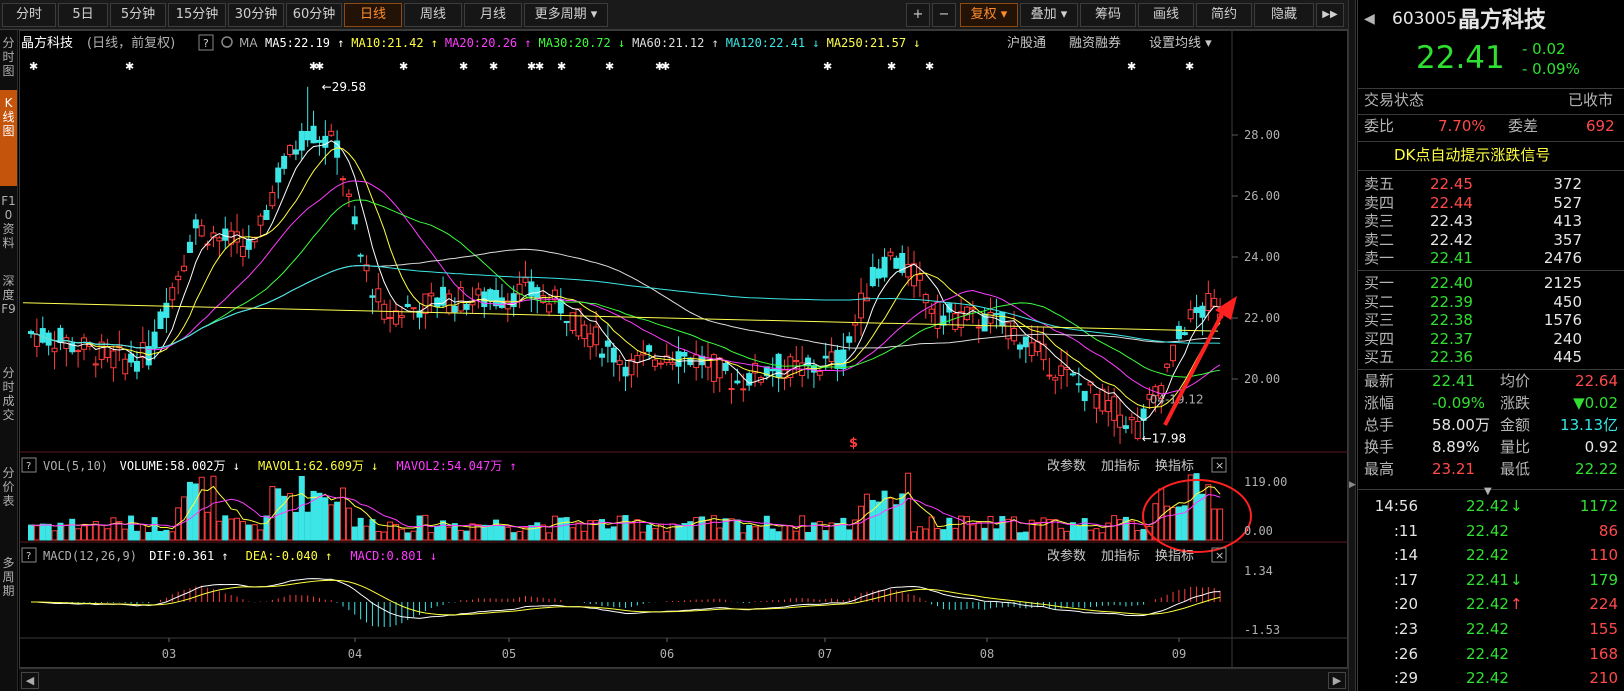 The height and width of the screenshot is (691, 1624). I want to click on toolbar-item-5: 隐藏, so click(1284, 15).